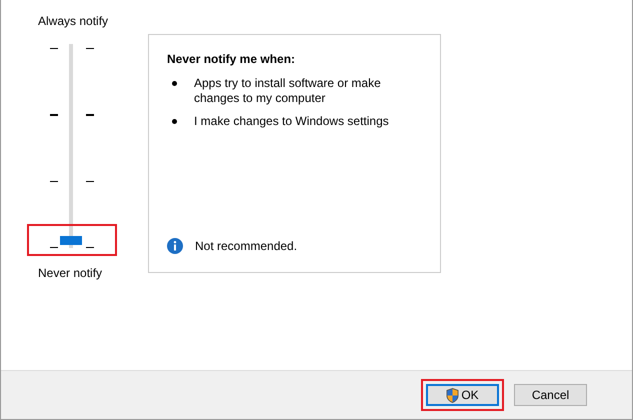 This screenshot has width=633, height=420. What do you see at coordinates (550, 395) in the screenshot?
I see `dialog-button: Cancel` at bounding box center [550, 395].